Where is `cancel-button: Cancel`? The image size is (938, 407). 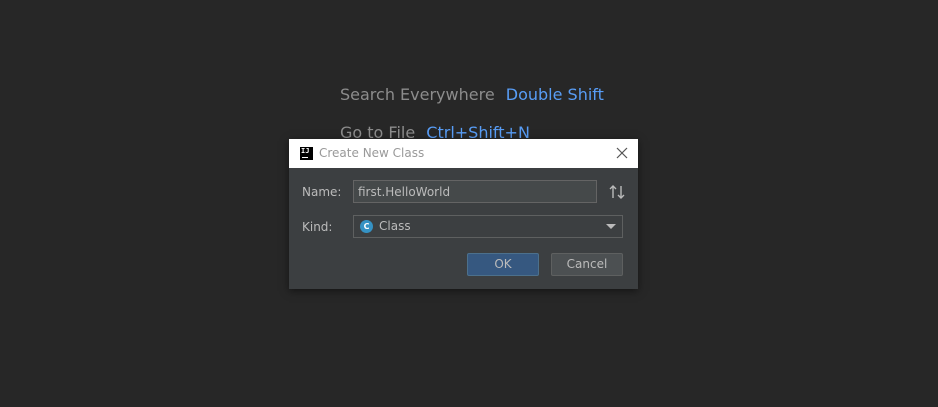 cancel-button: Cancel is located at coordinates (587, 264).